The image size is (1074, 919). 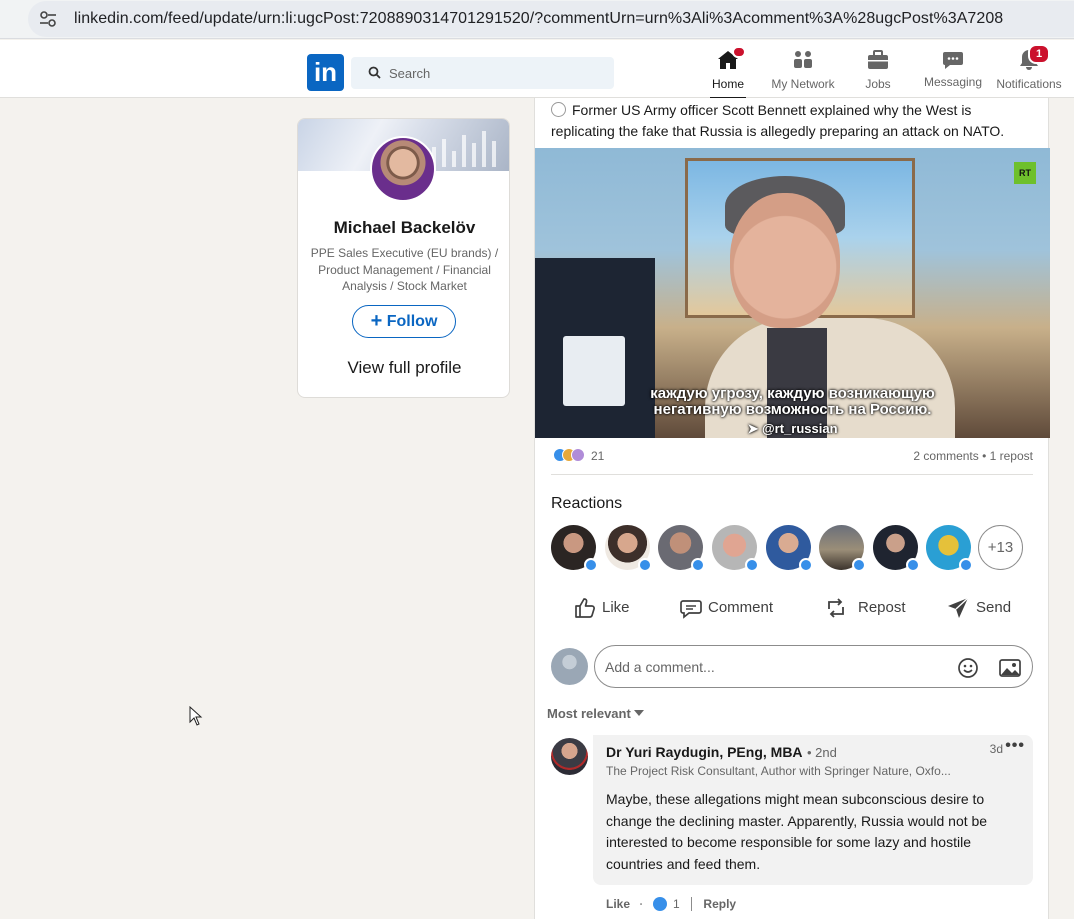 What do you see at coordinates (1025, 173) in the screenshot?
I see `rt-logo: RT` at bounding box center [1025, 173].